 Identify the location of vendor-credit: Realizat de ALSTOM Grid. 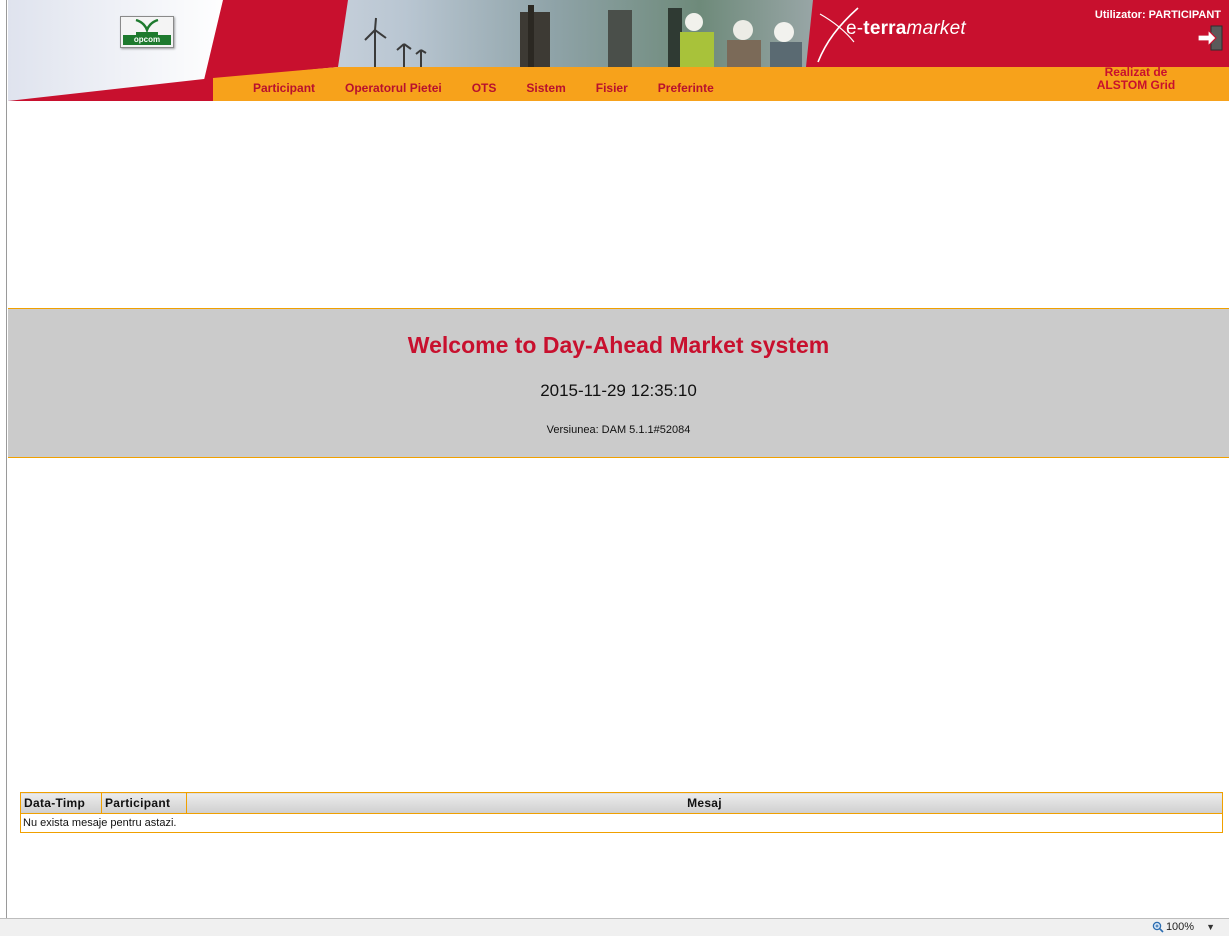
(1136, 79).